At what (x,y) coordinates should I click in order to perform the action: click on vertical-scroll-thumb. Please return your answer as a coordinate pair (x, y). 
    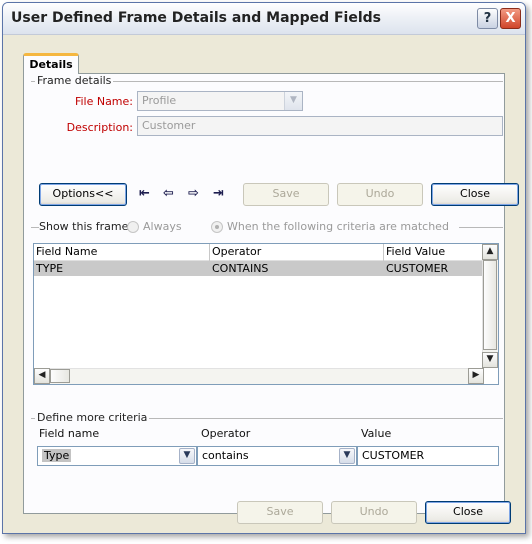
    Looking at the image, I should click on (490, 305).